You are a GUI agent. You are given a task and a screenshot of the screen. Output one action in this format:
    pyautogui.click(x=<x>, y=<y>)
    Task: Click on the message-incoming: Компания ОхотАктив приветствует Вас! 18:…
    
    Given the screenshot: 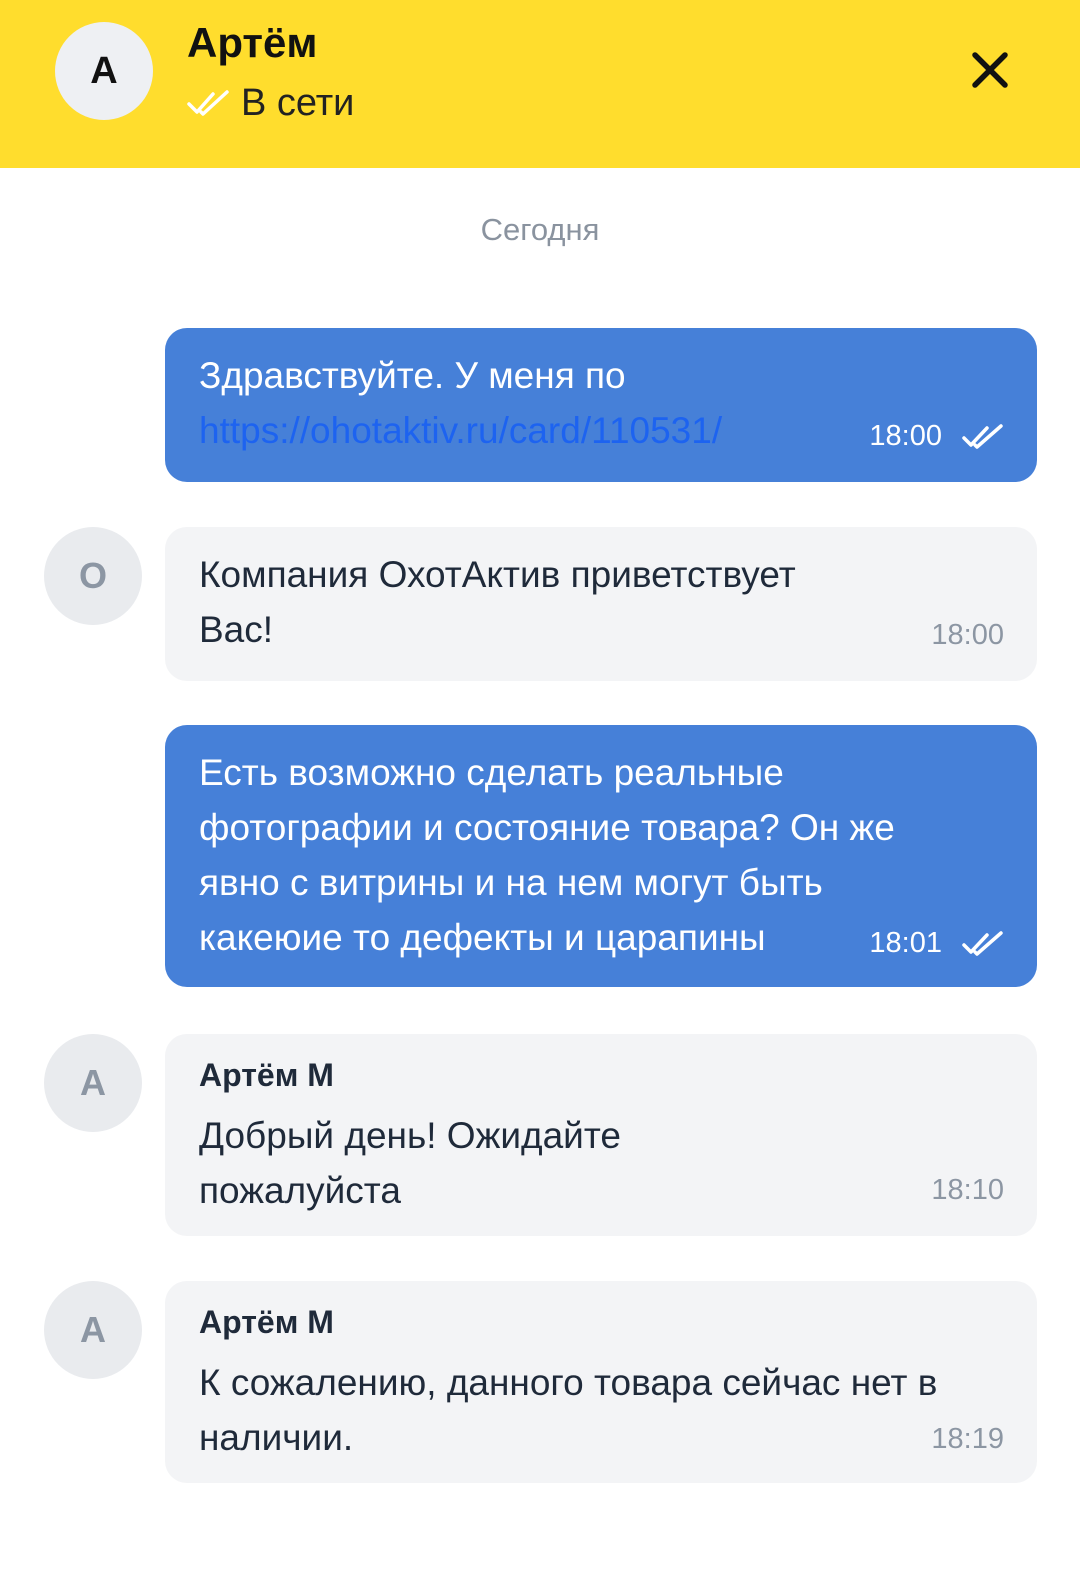 What is the action you would take?
    pyautogui.click(x=601, y=604)
    